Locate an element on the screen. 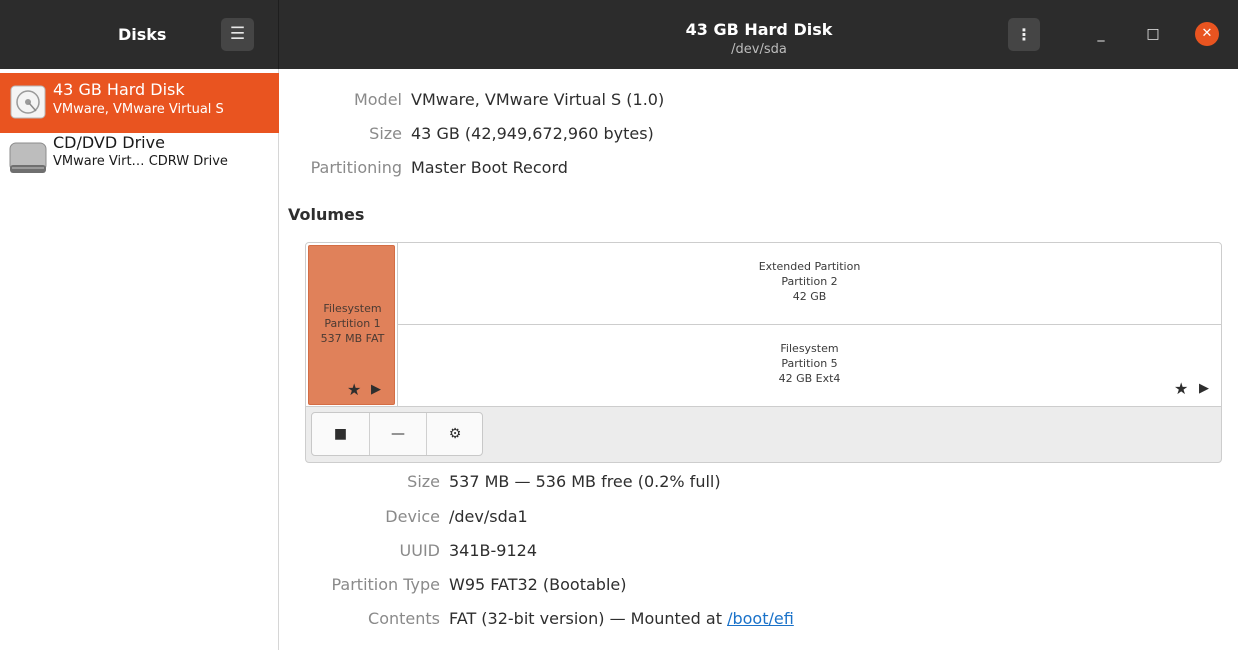  partition-1-size: 537 MB FAT is located at coordinates (352, 338).